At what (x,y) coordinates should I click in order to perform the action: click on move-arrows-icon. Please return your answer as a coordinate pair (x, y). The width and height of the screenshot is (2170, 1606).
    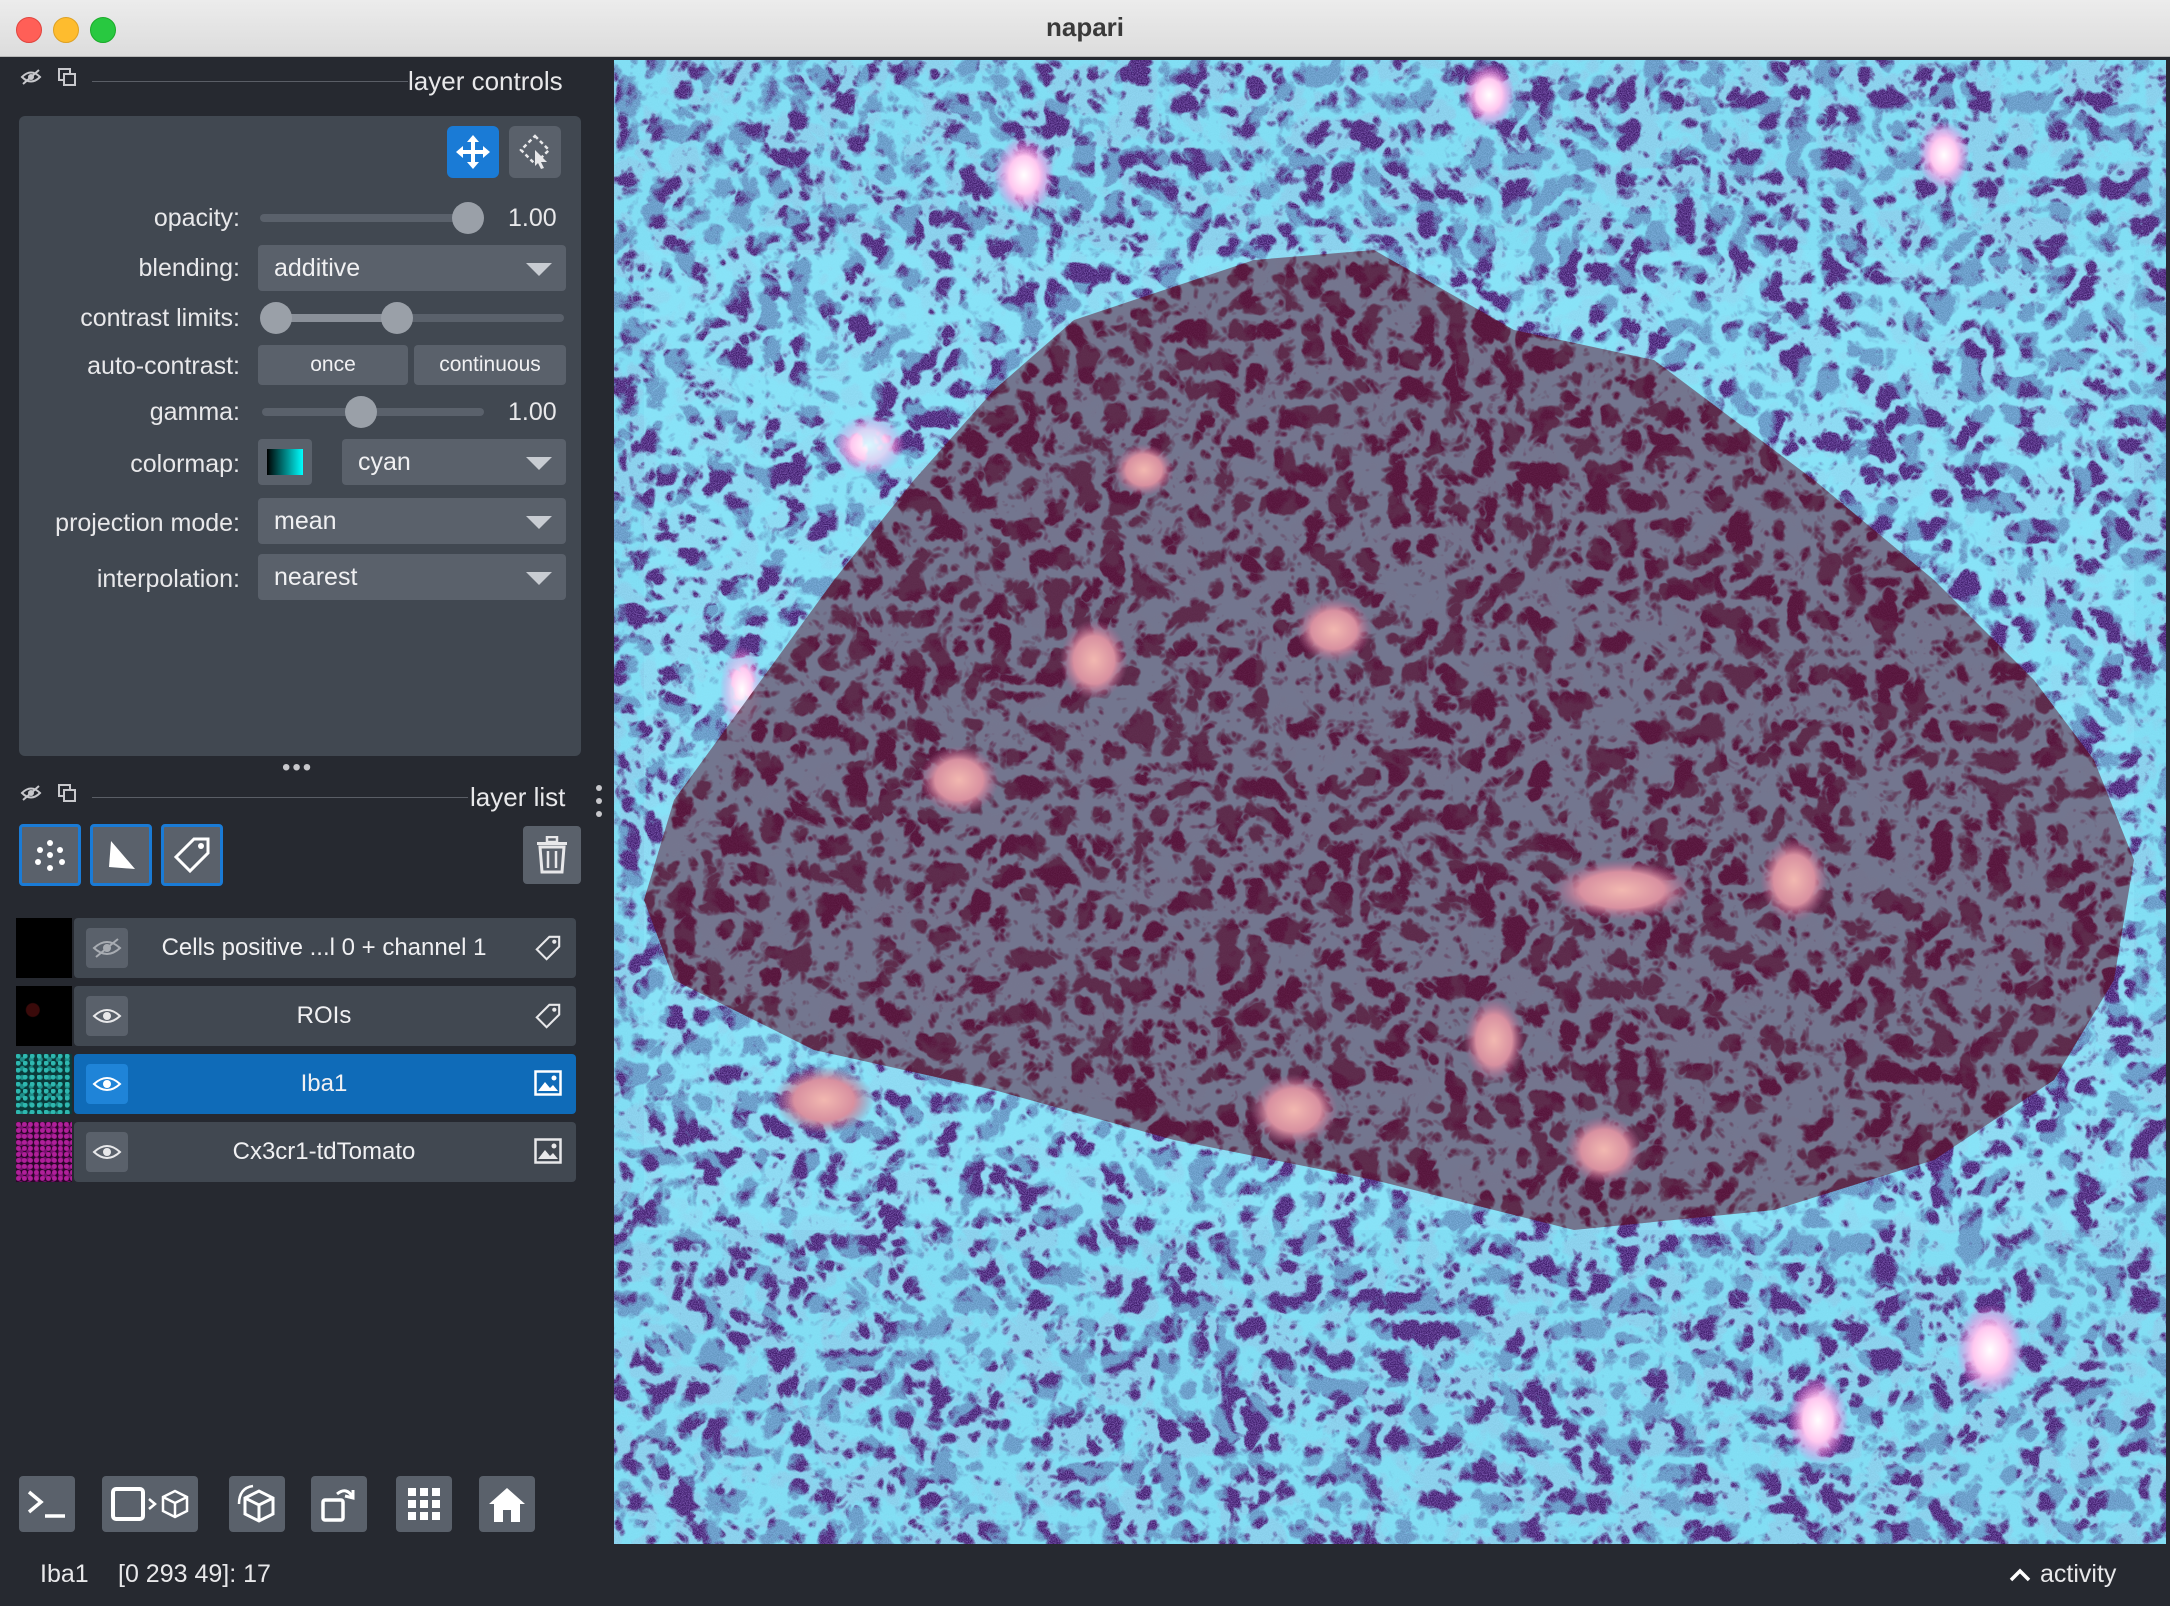
    Looking at the image, I should click on (473, 152).